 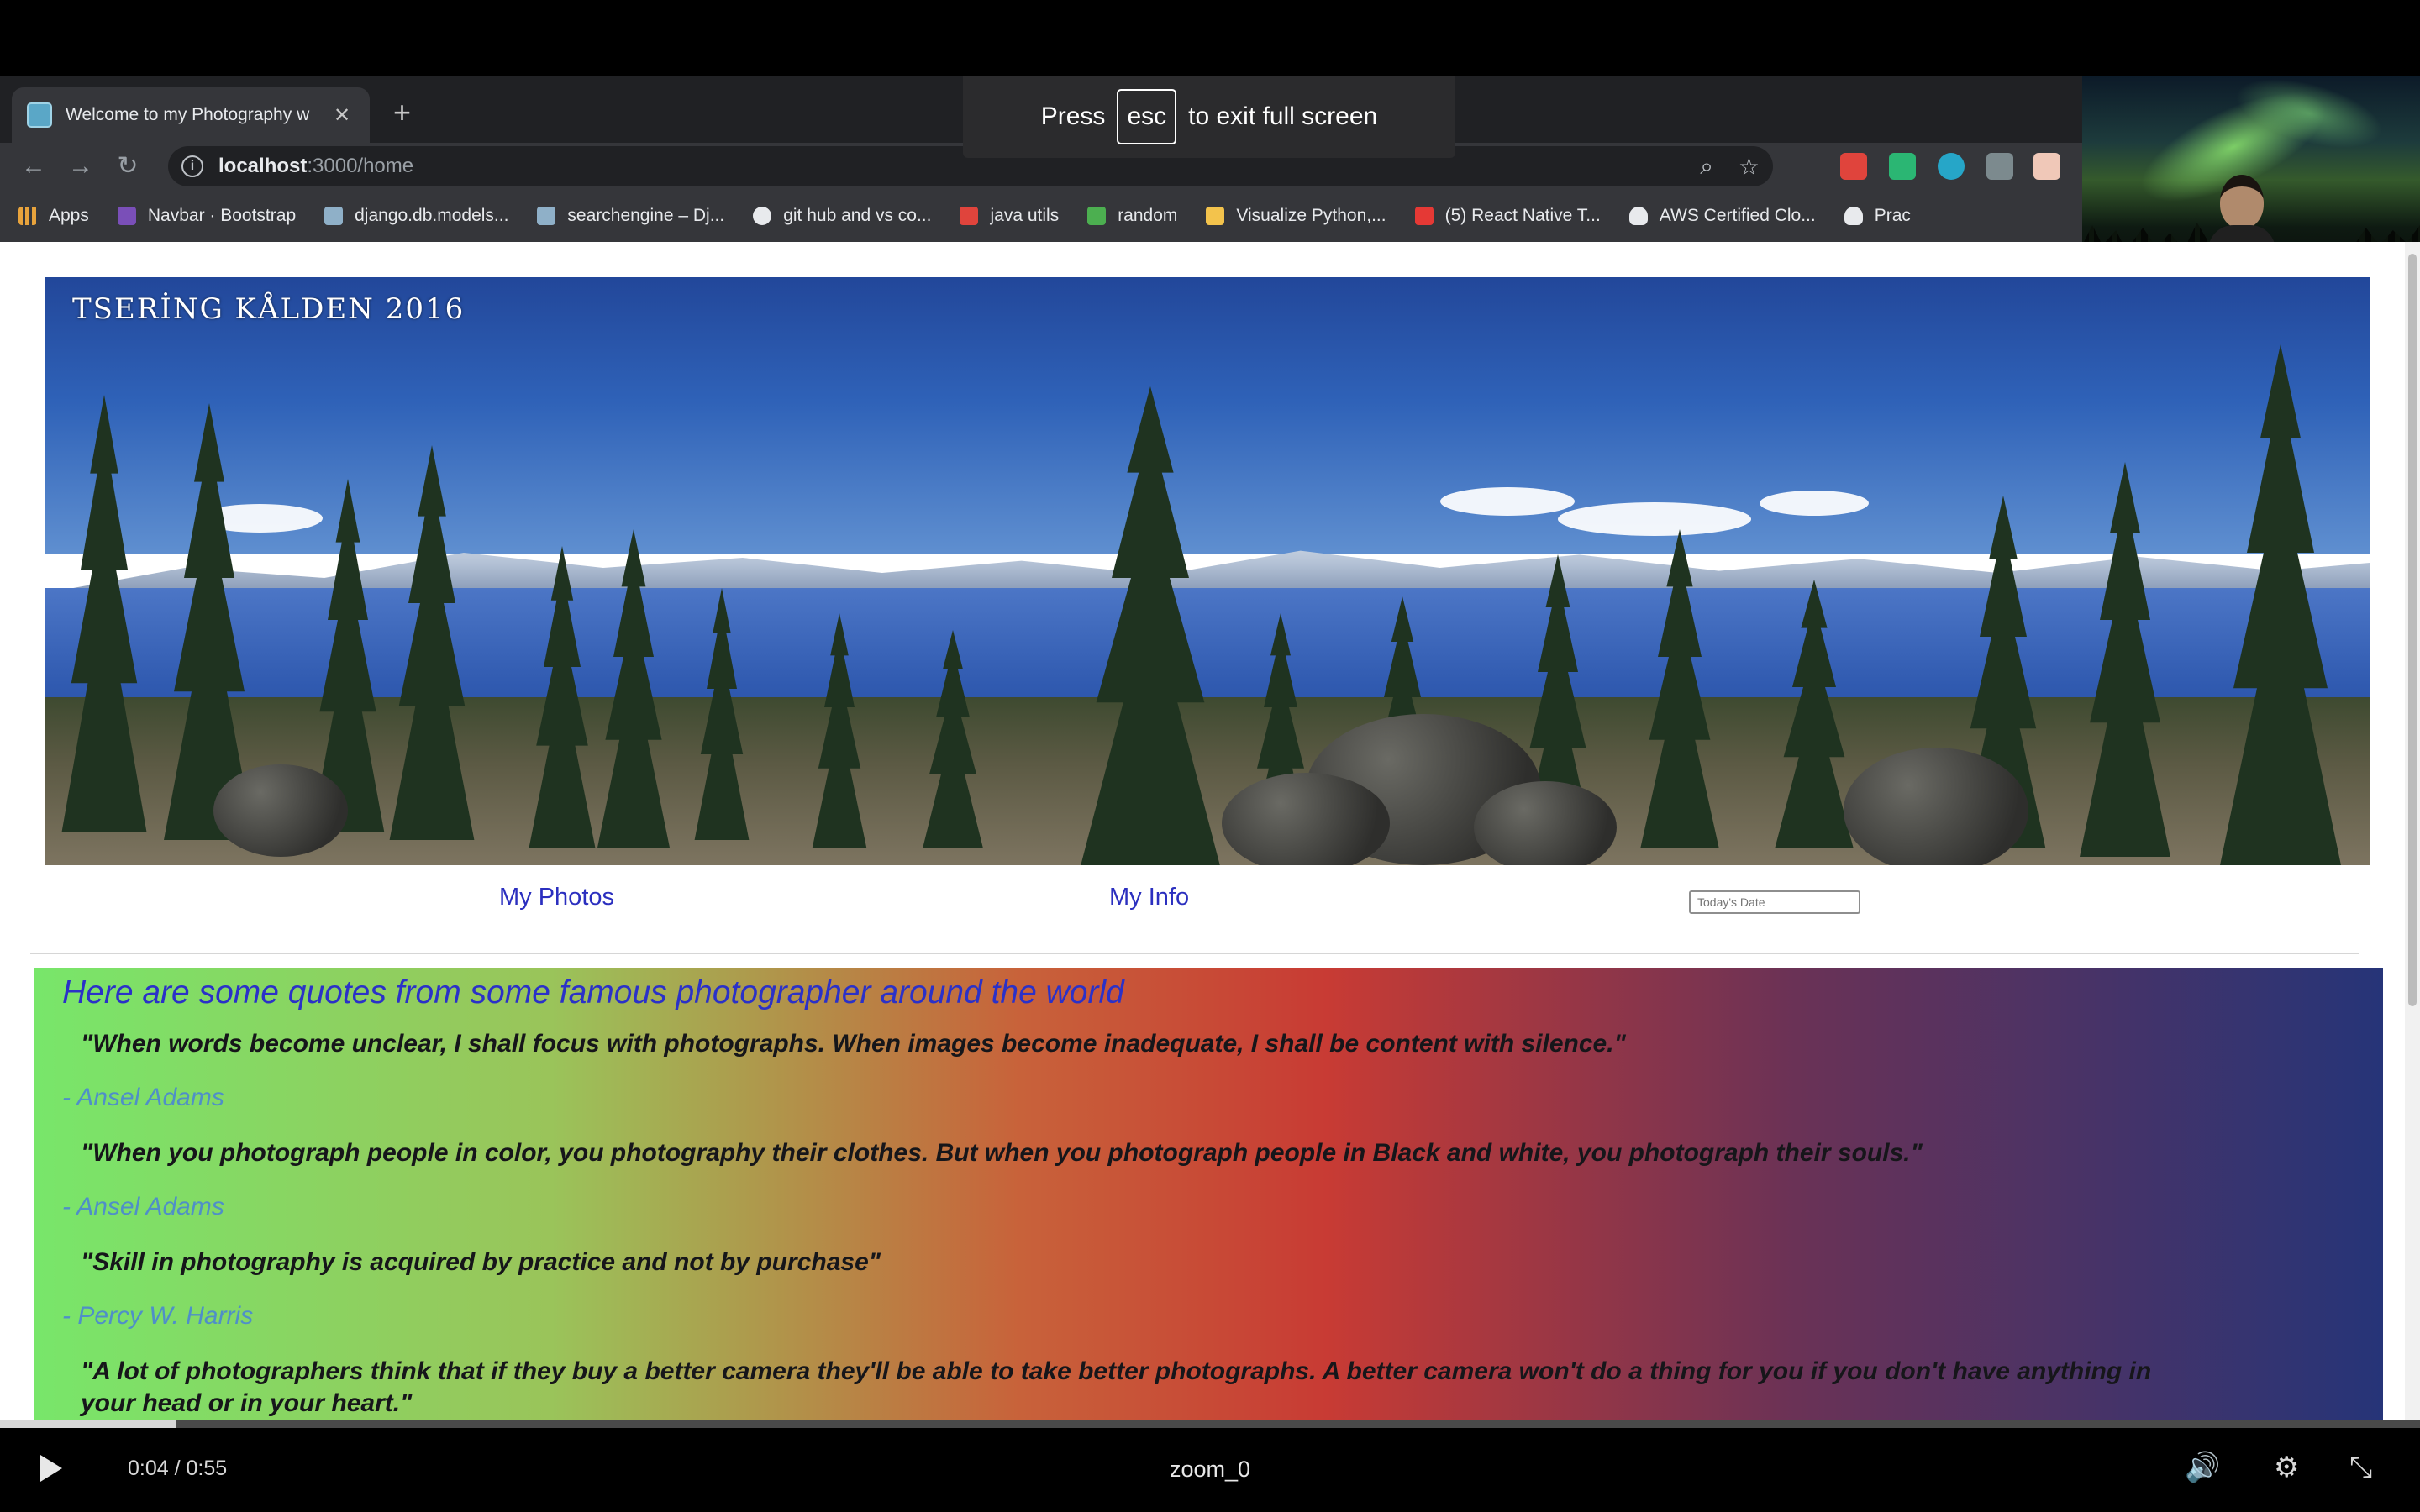 What do you see at coordinates (360, 166) in the screenshot?
I see `url-path: :3000/home` at bounding box center [360, 166].